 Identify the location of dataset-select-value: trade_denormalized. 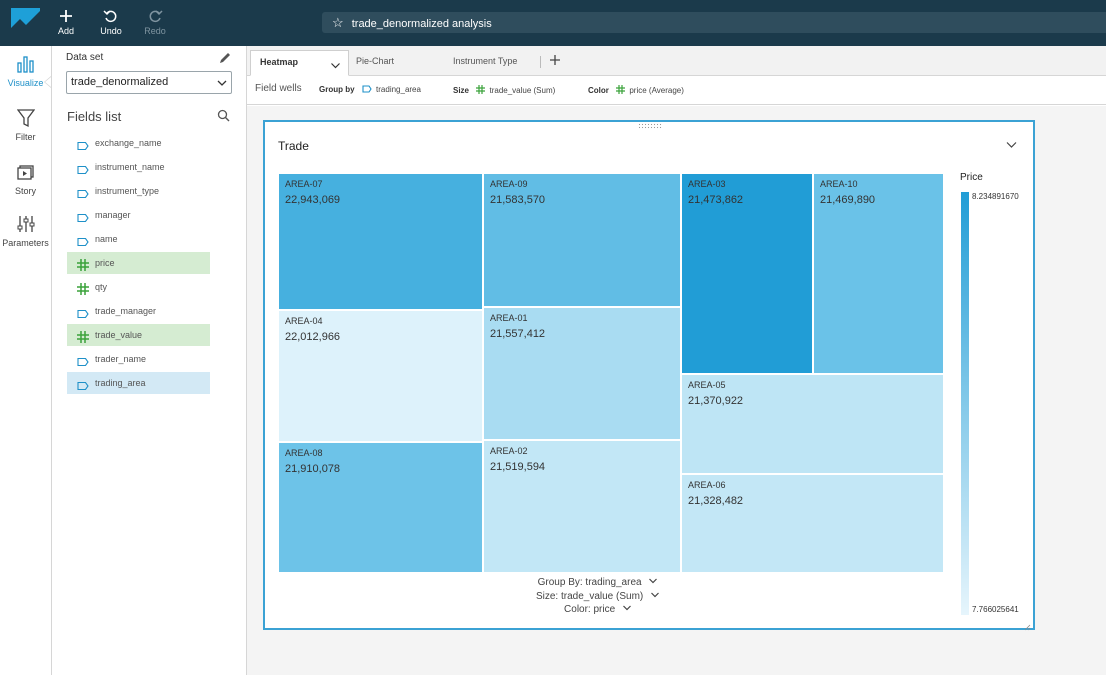
(120, 82).